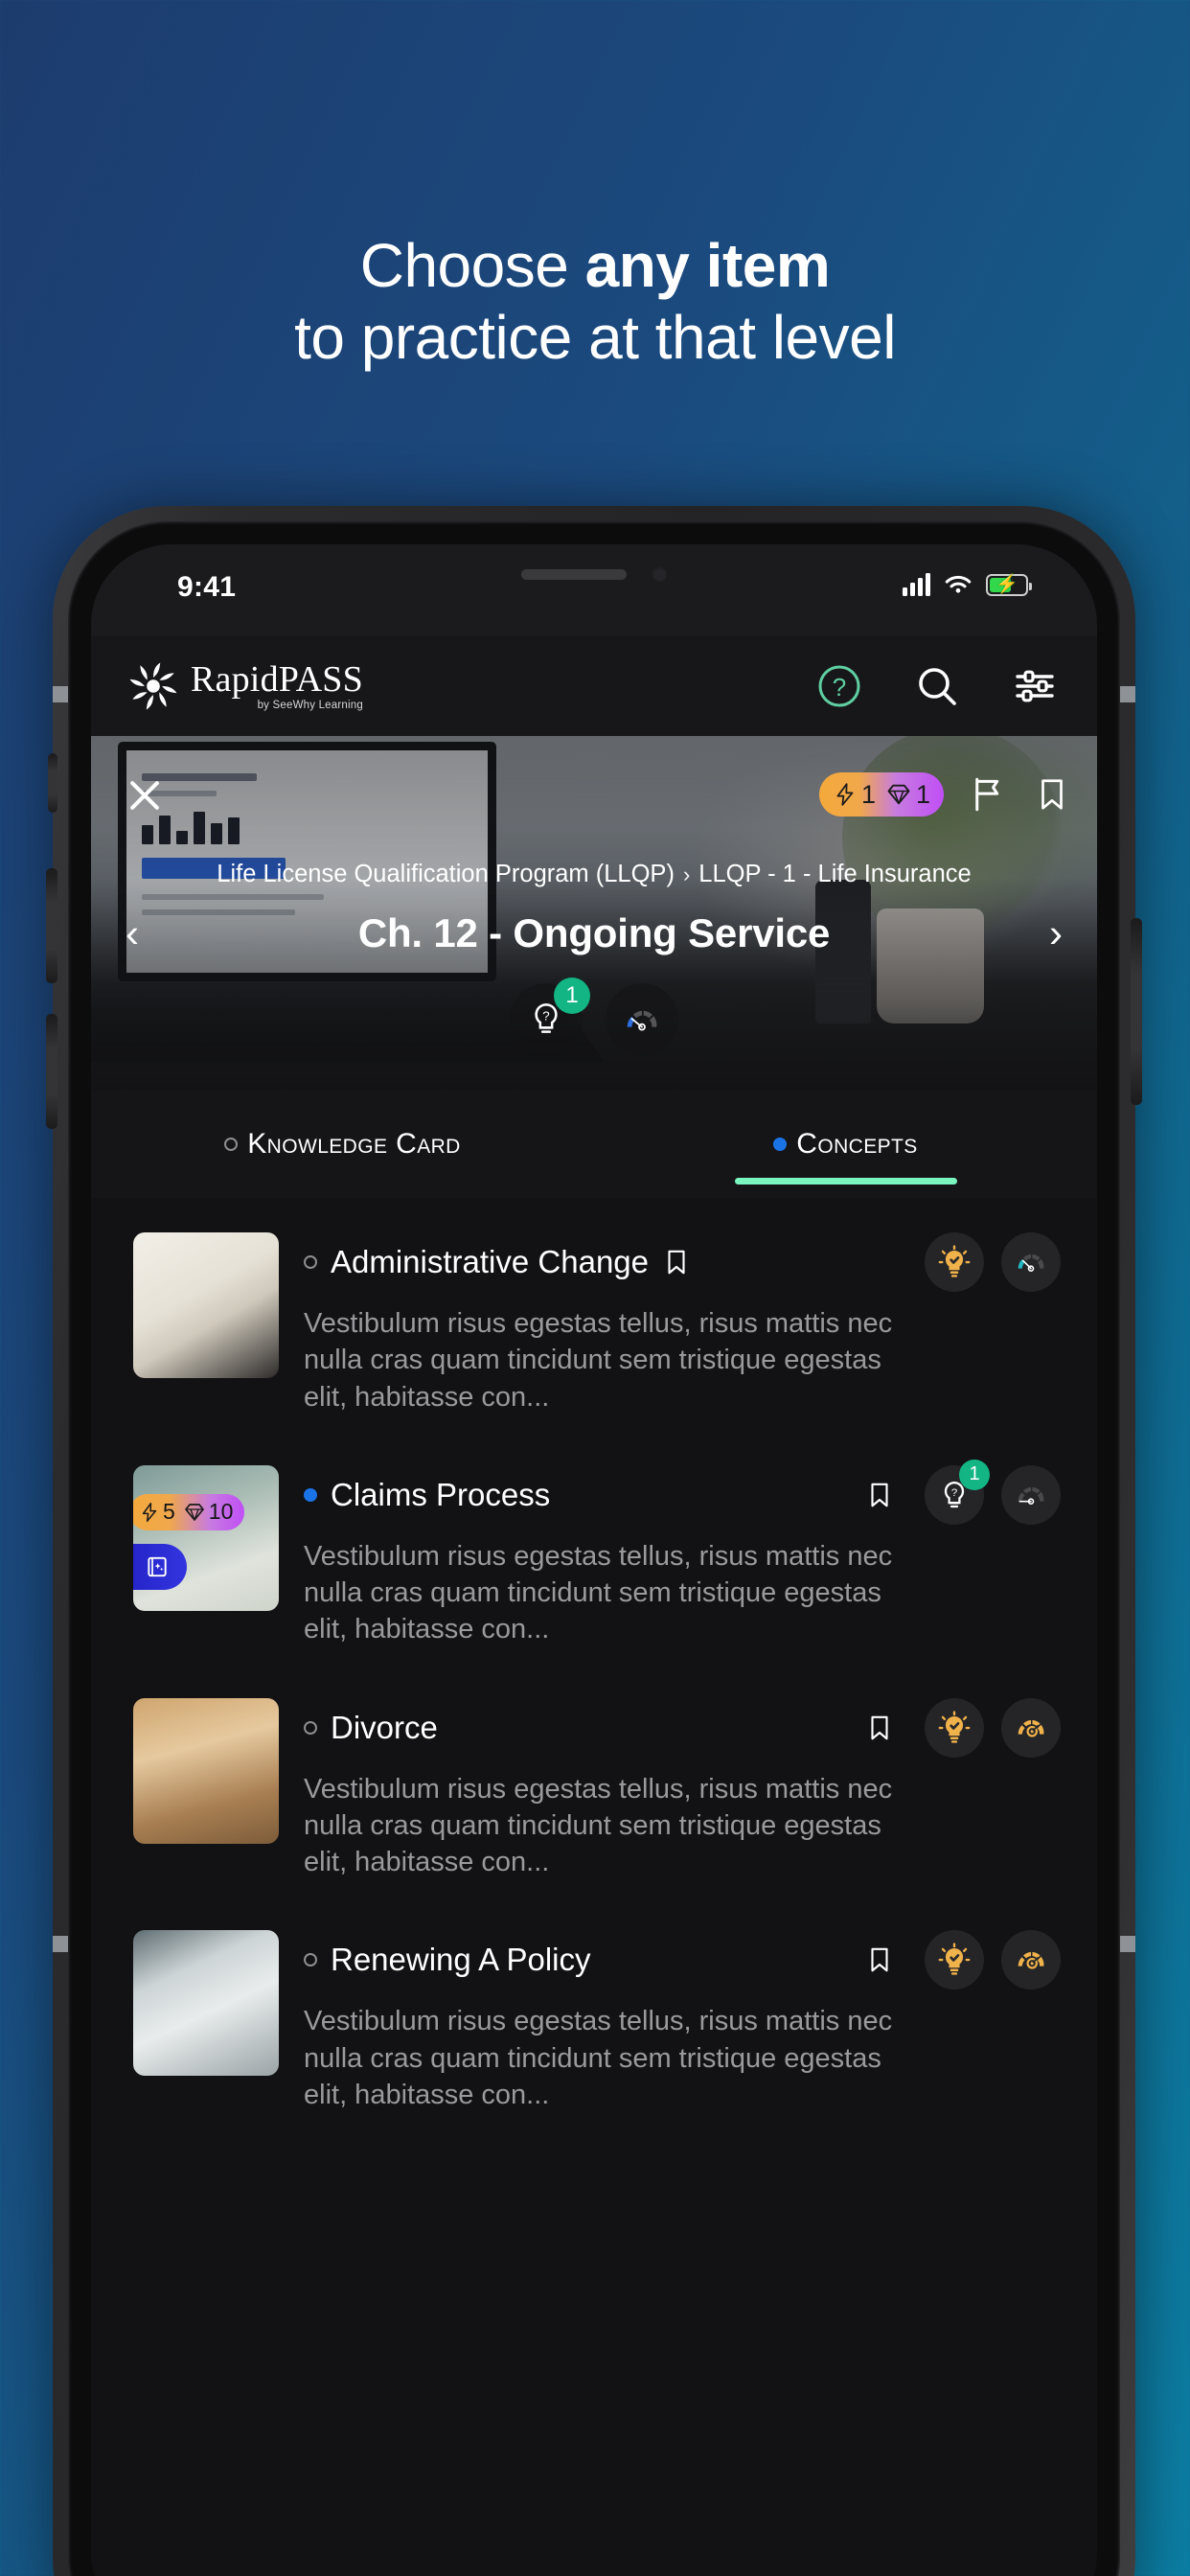 The width and height of the screenshot is (1190, 2576). What do you see at coordinates (989, 794) in the screenshot?
I see `flag-icon` at bounding box center [989, 794].